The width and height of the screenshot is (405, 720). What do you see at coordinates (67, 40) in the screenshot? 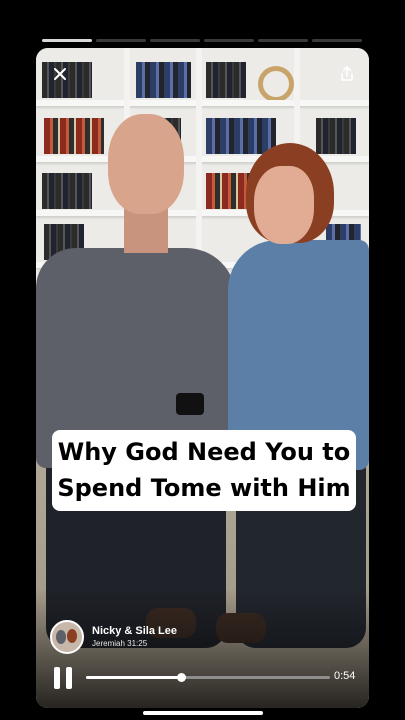
I see `story-segment-active` at bounding box center [67, 40].